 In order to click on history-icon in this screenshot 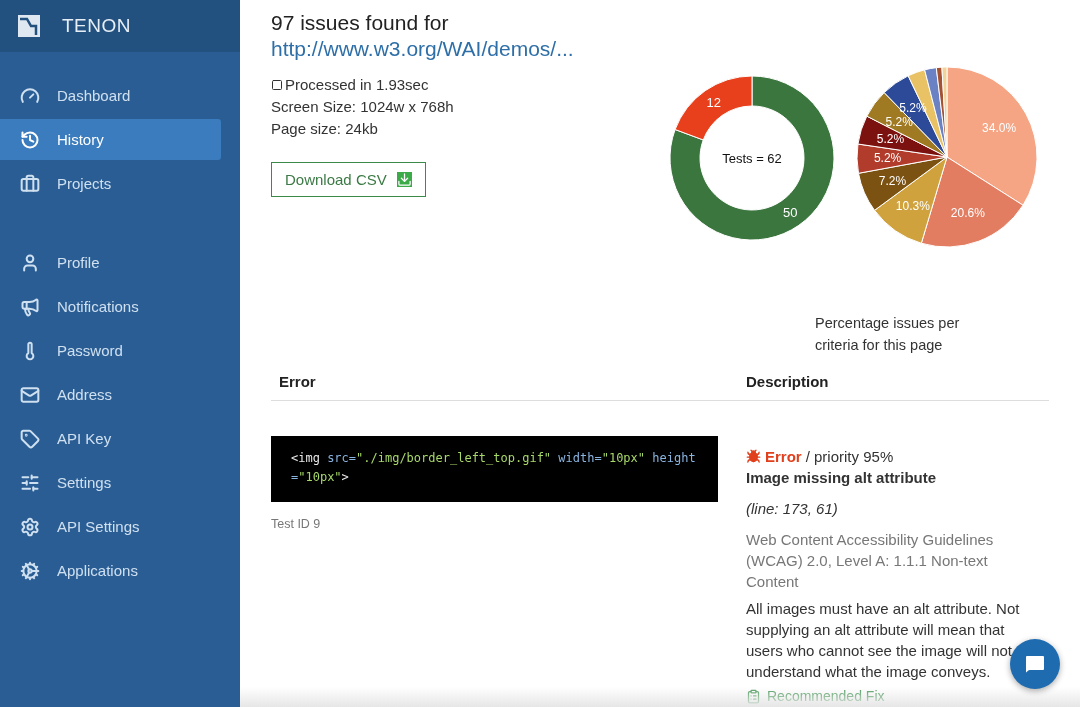, I will do `click(30, 139)`.